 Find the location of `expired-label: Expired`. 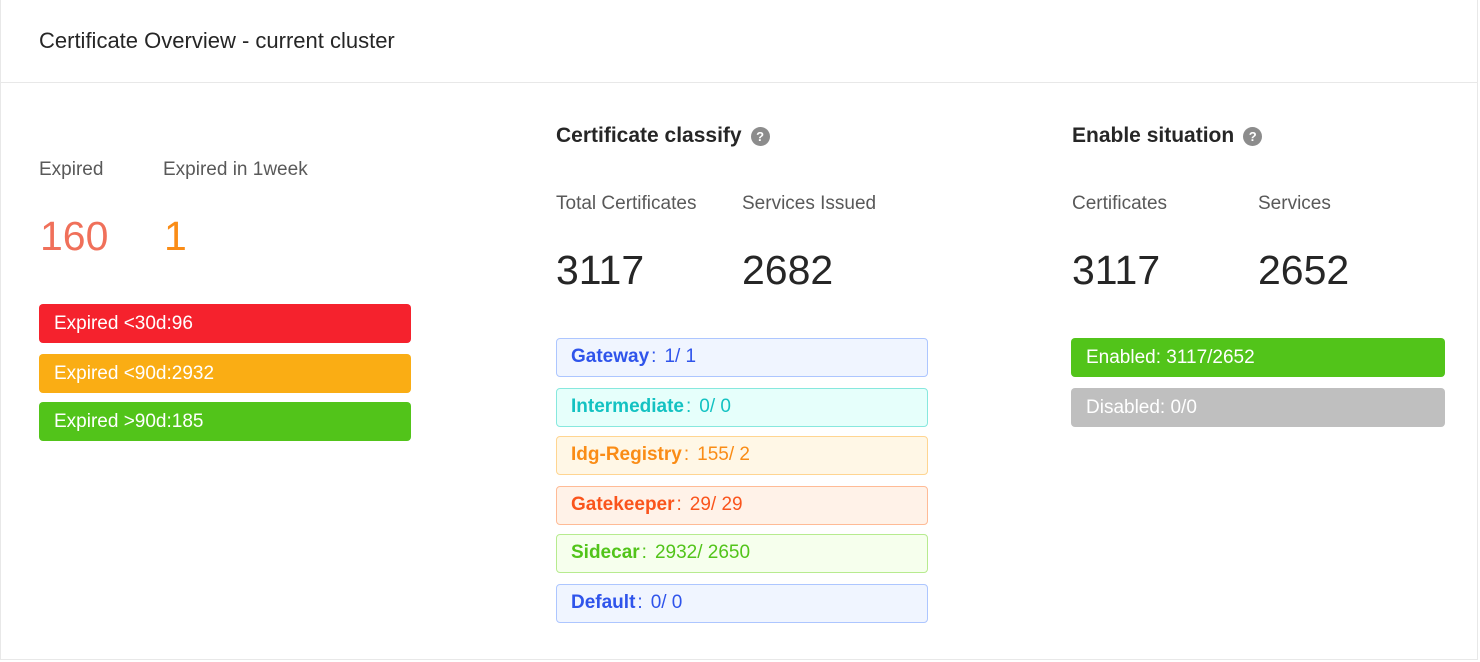

expired-label: Expired is located at coordinates (71, 169).